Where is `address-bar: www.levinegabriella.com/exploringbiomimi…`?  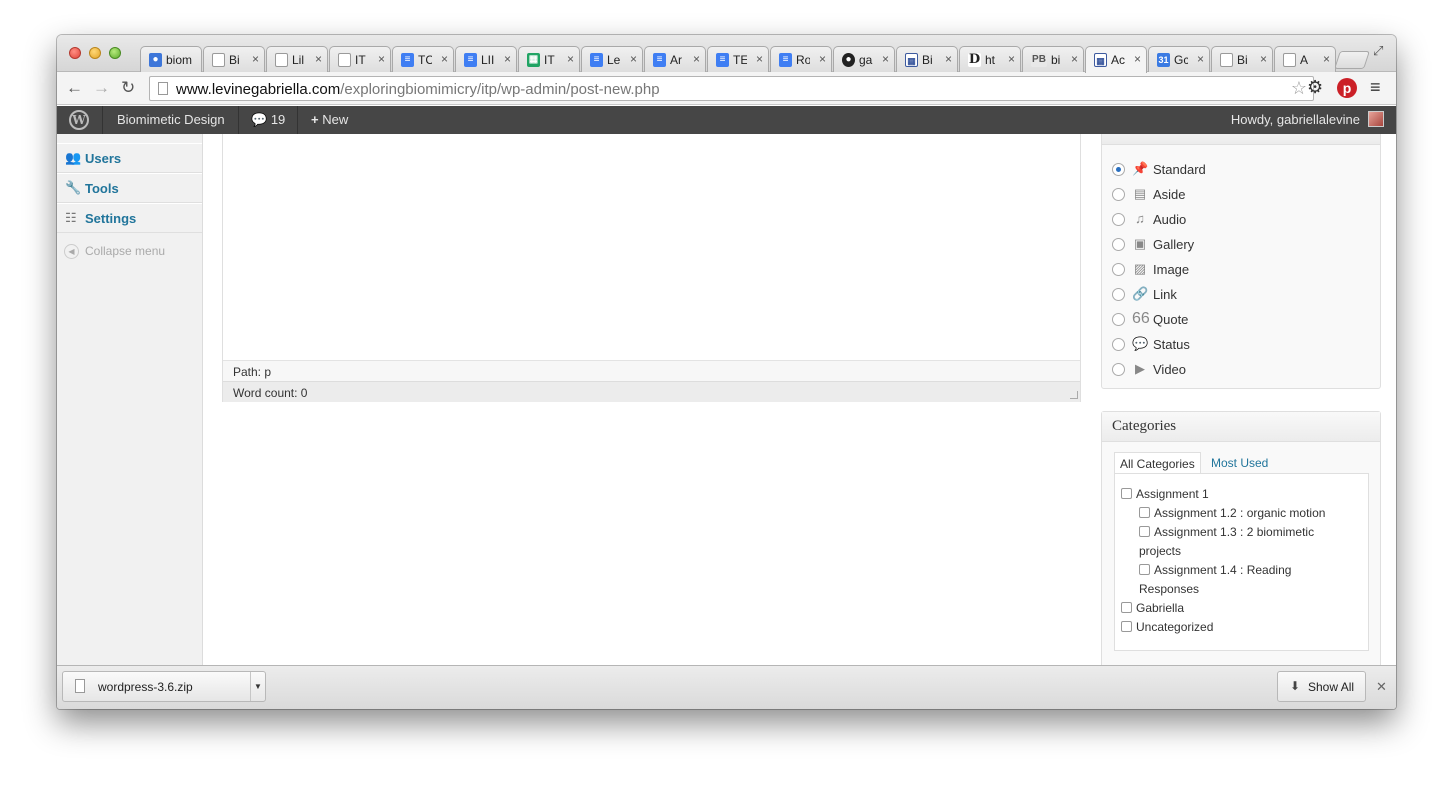
address-bar: www.levinegabriella.com/exploringbiomimi… is located at coordinates (731, 88).